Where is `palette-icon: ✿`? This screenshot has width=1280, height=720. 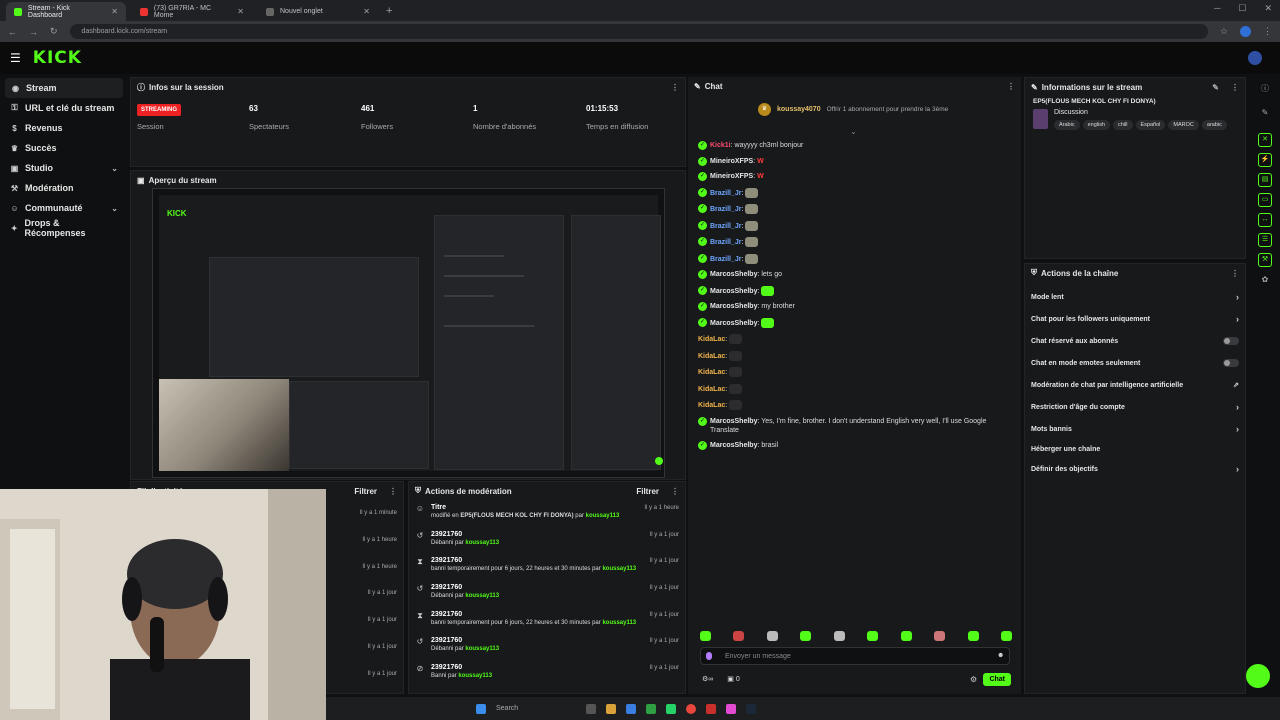
palette-icon: ✿ is located at coordinates (1265, 279).